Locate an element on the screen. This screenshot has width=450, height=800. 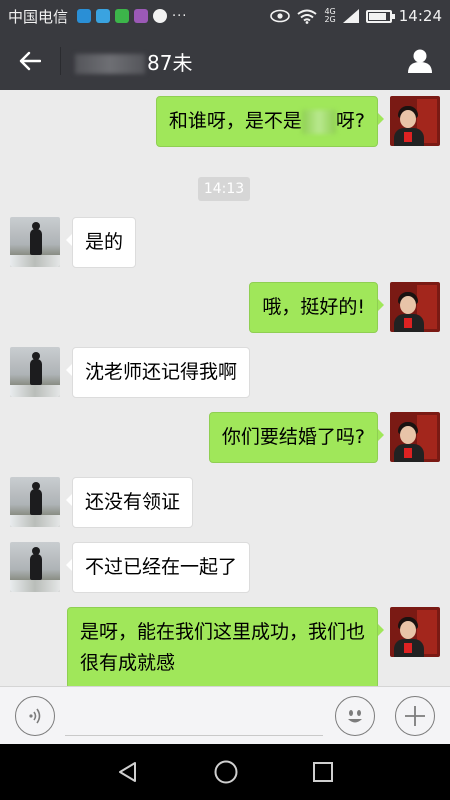
voice-input-button is located at coordinates (35, 716).